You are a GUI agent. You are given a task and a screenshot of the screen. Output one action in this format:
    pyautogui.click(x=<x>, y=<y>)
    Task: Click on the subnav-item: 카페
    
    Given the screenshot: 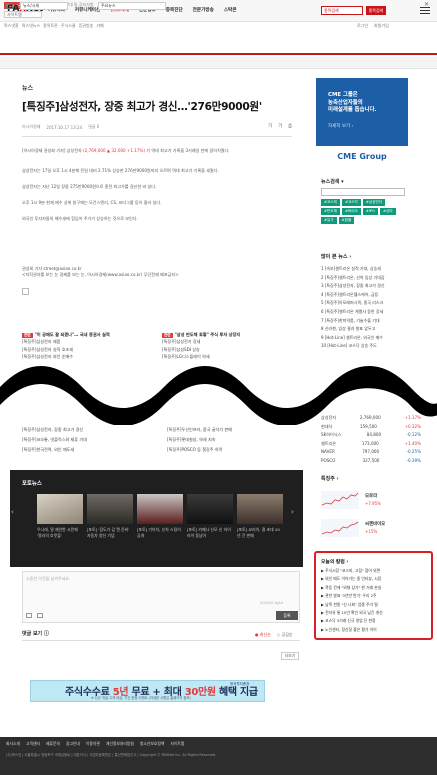 What is the action you would take?
    pyautogui.click(x=99, y=26)
    